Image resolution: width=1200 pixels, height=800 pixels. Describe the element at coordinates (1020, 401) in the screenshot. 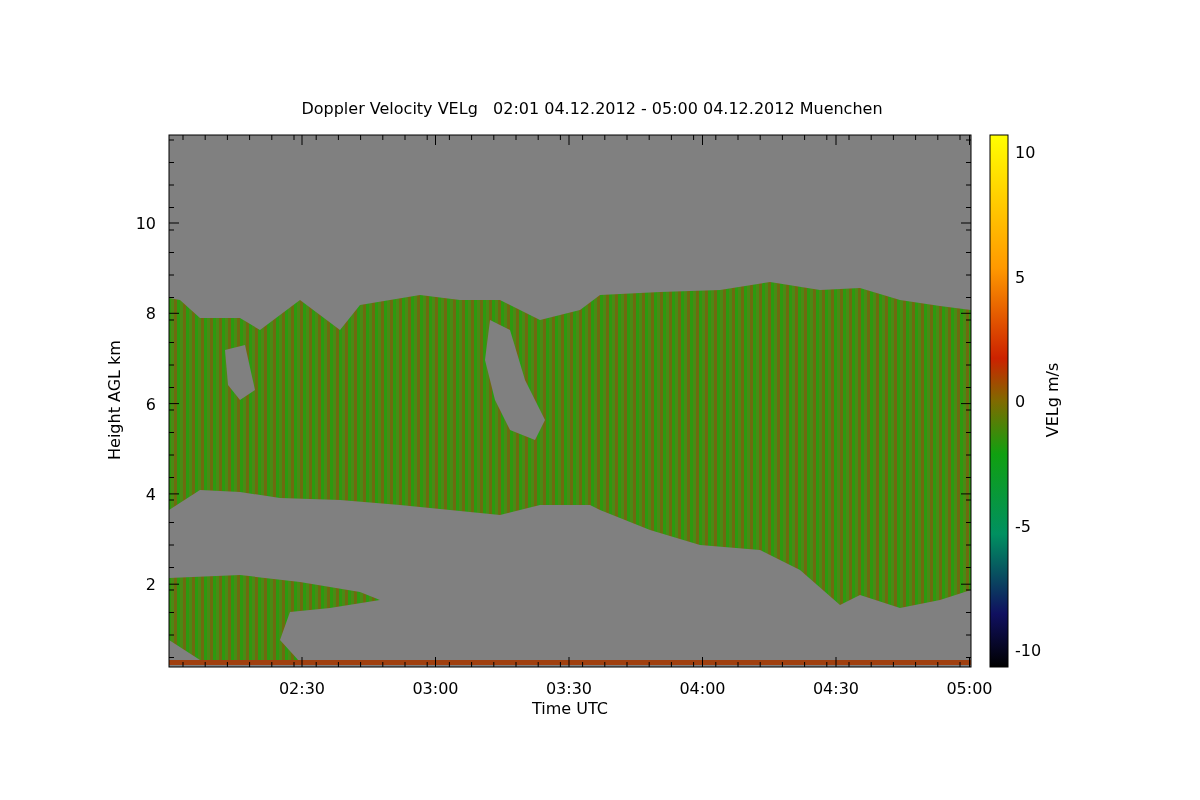

I see `colorbar-tick-label: 0` at that location.